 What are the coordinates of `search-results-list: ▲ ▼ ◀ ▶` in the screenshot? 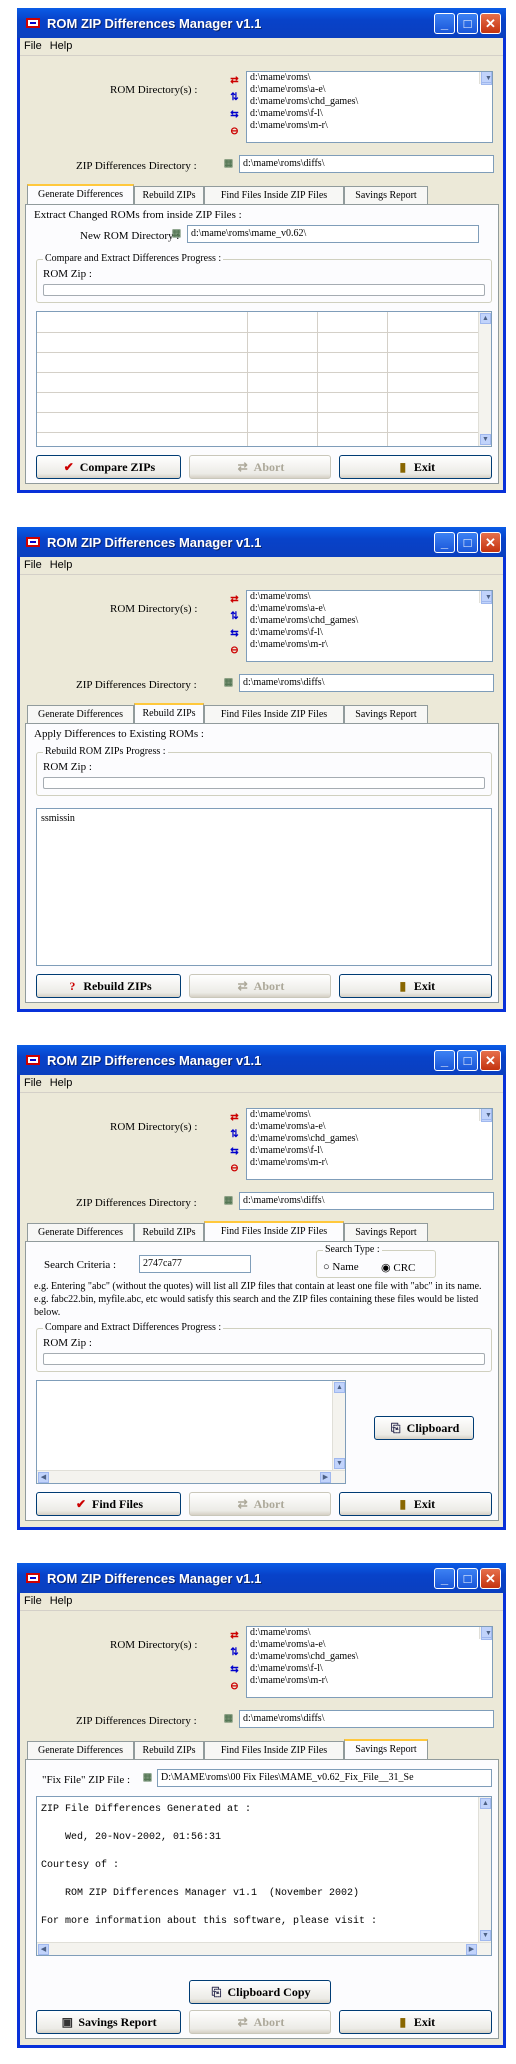 It's located at (191, 1432).